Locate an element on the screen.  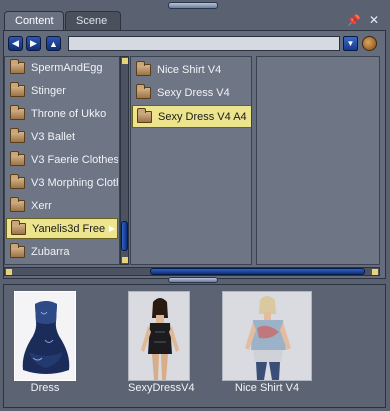
close-icon: ✕ is located at coordinates (374, 20).